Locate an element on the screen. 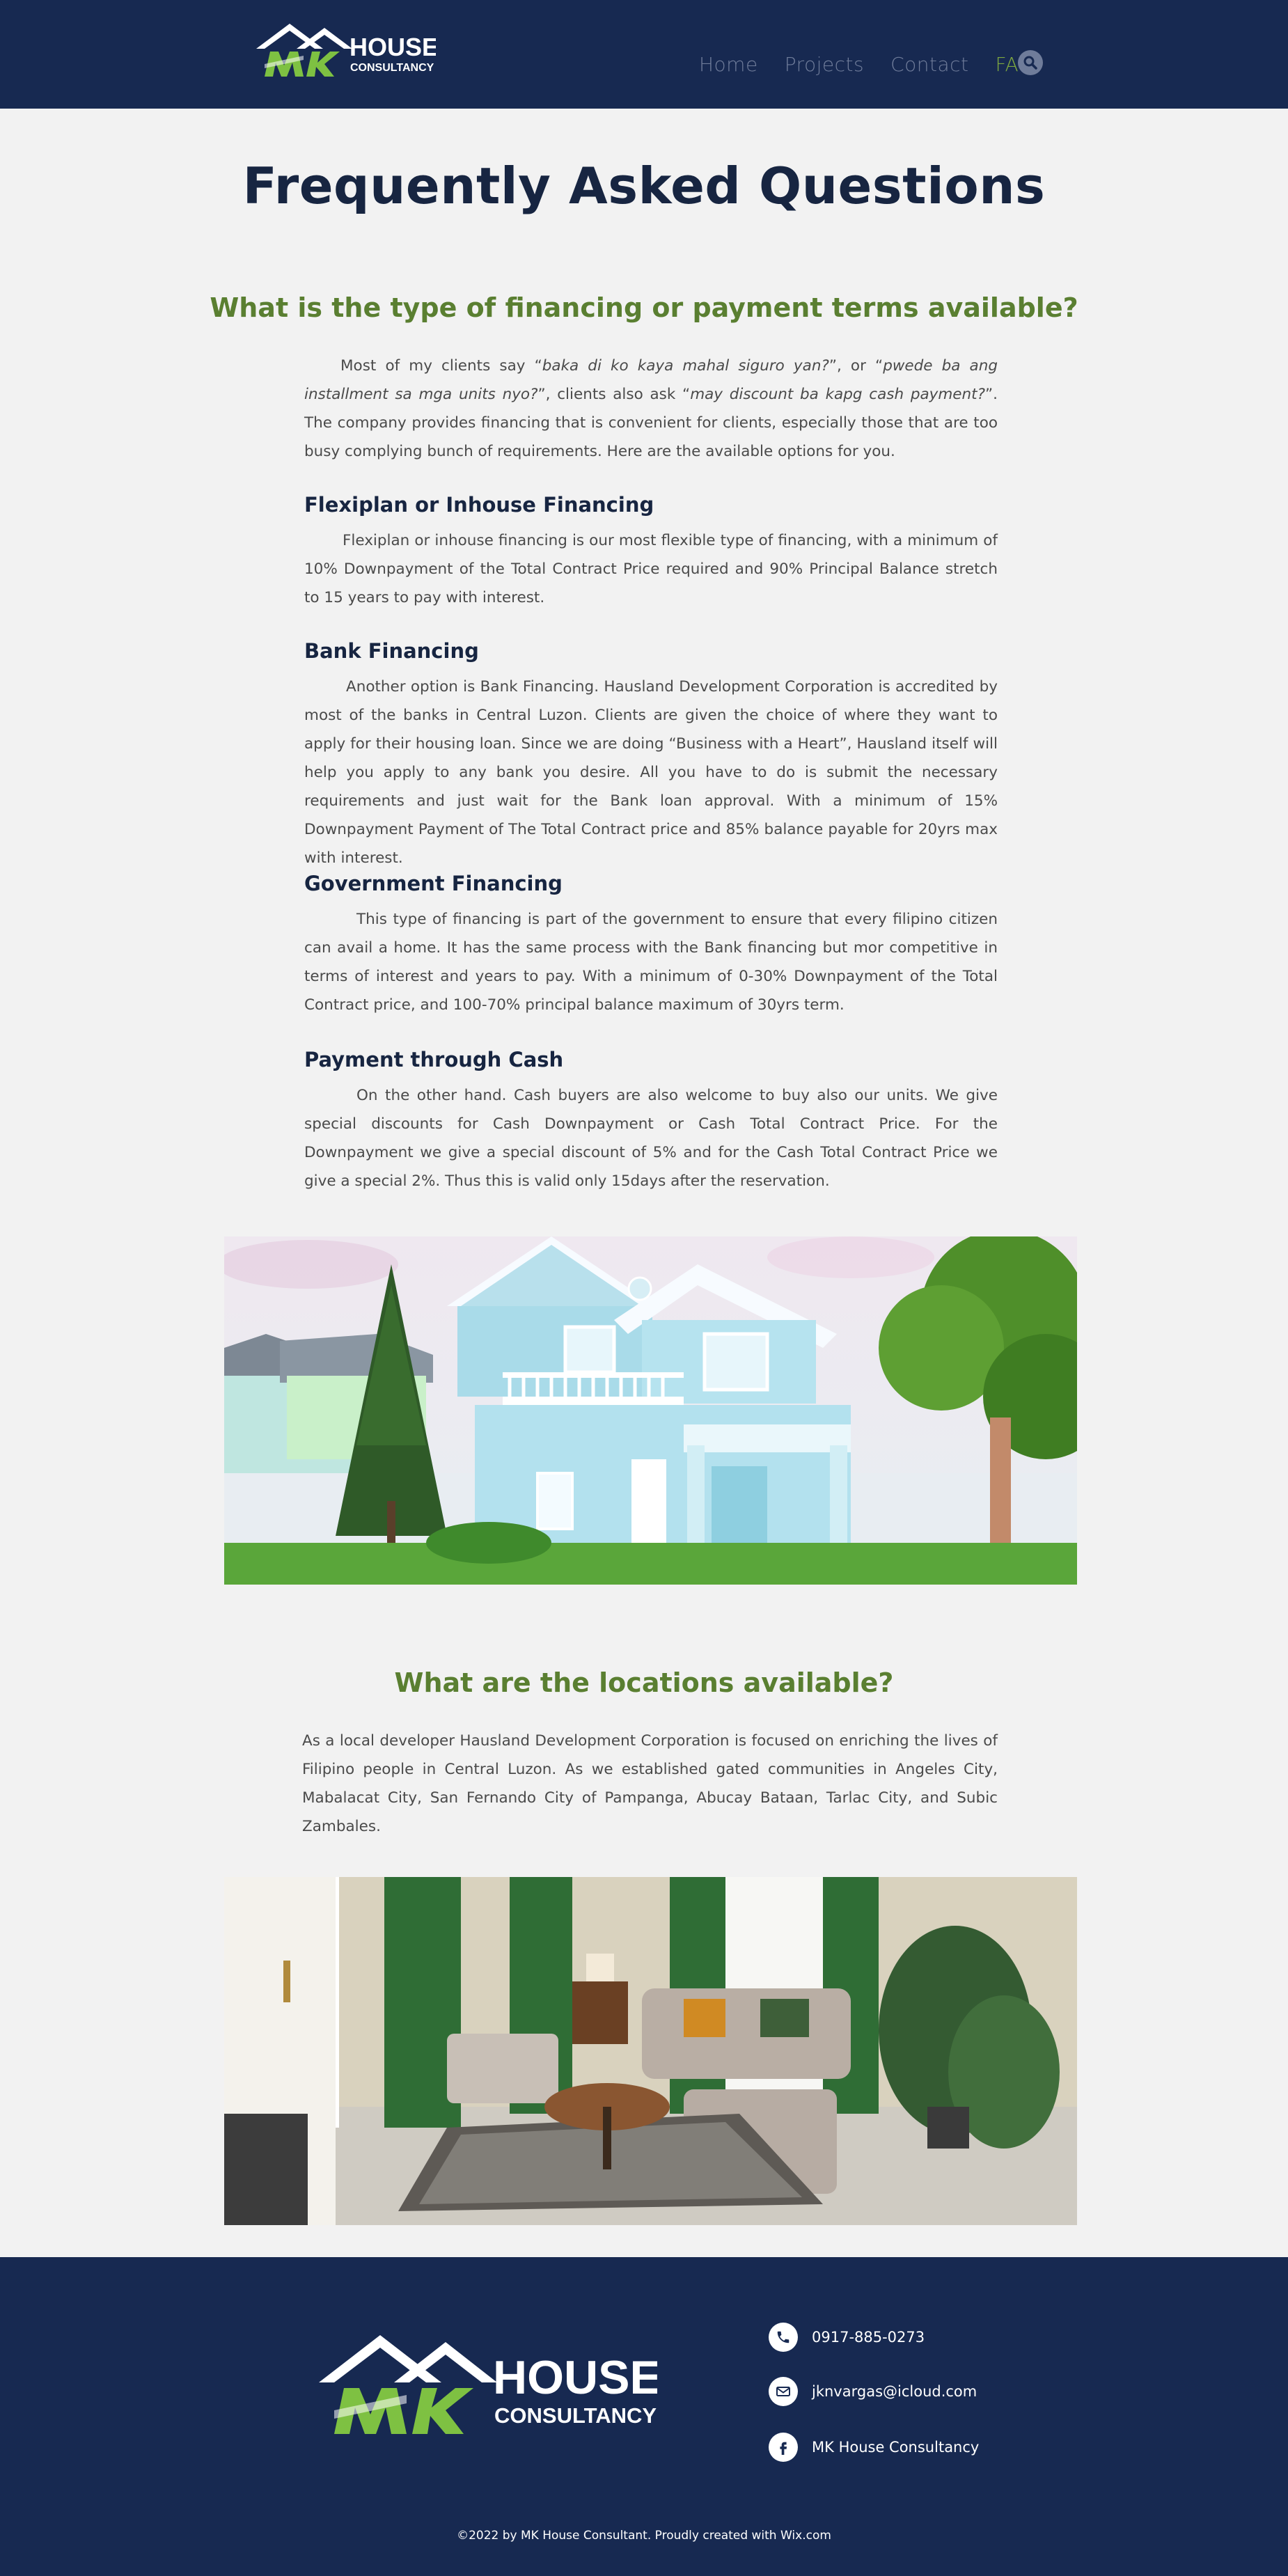  option-title-government: Government Financing is located at coordinates (433, 883).